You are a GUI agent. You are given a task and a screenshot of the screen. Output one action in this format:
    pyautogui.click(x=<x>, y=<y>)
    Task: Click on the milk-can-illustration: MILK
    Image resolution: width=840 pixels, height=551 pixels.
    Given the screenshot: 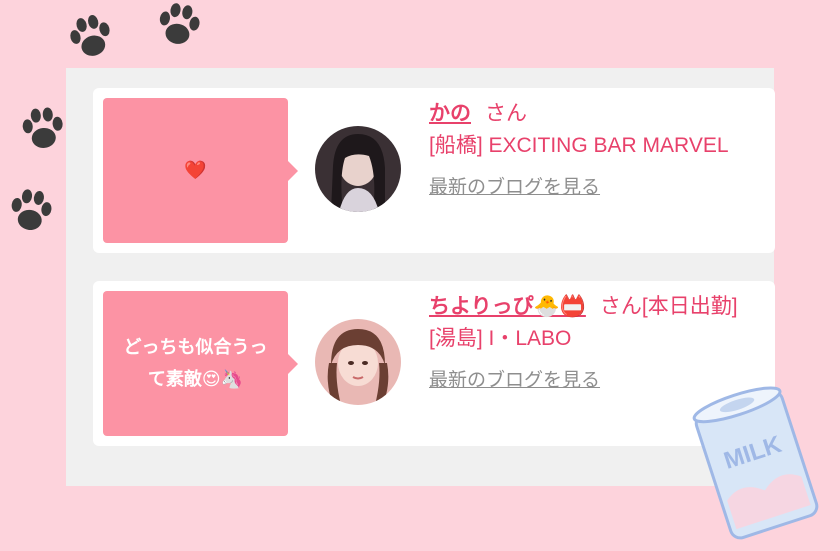 What is the action you would take?
    pyautogui.click(x=755, y=460)
    